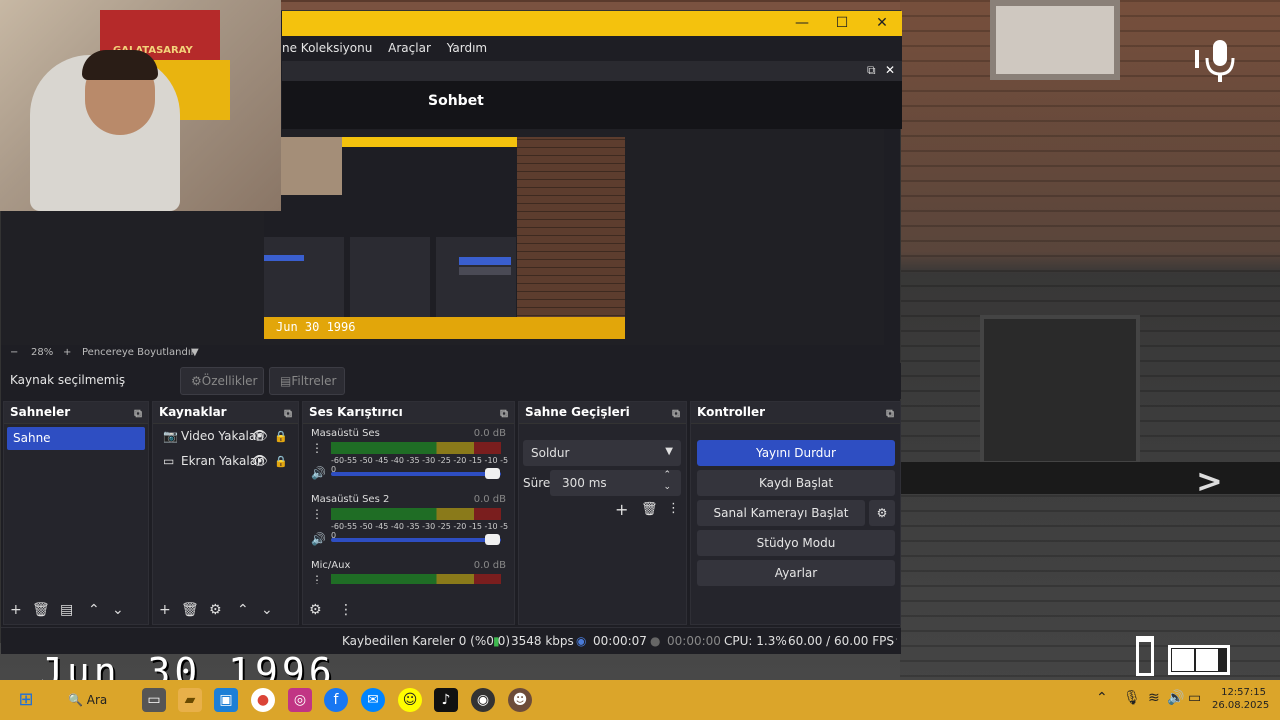  Describe the element at coordinates (602, 453) in the screenshot. I see `transition-select: Soldur ▼` at that location.